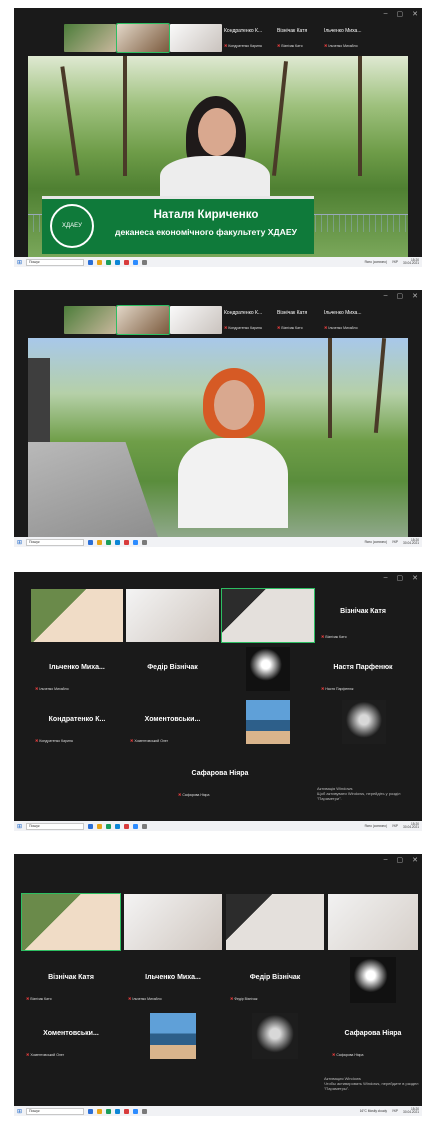  I want to click on participant-name-tile: Федір Візнічак ✖Федір Візнічак, so click(275, 987).